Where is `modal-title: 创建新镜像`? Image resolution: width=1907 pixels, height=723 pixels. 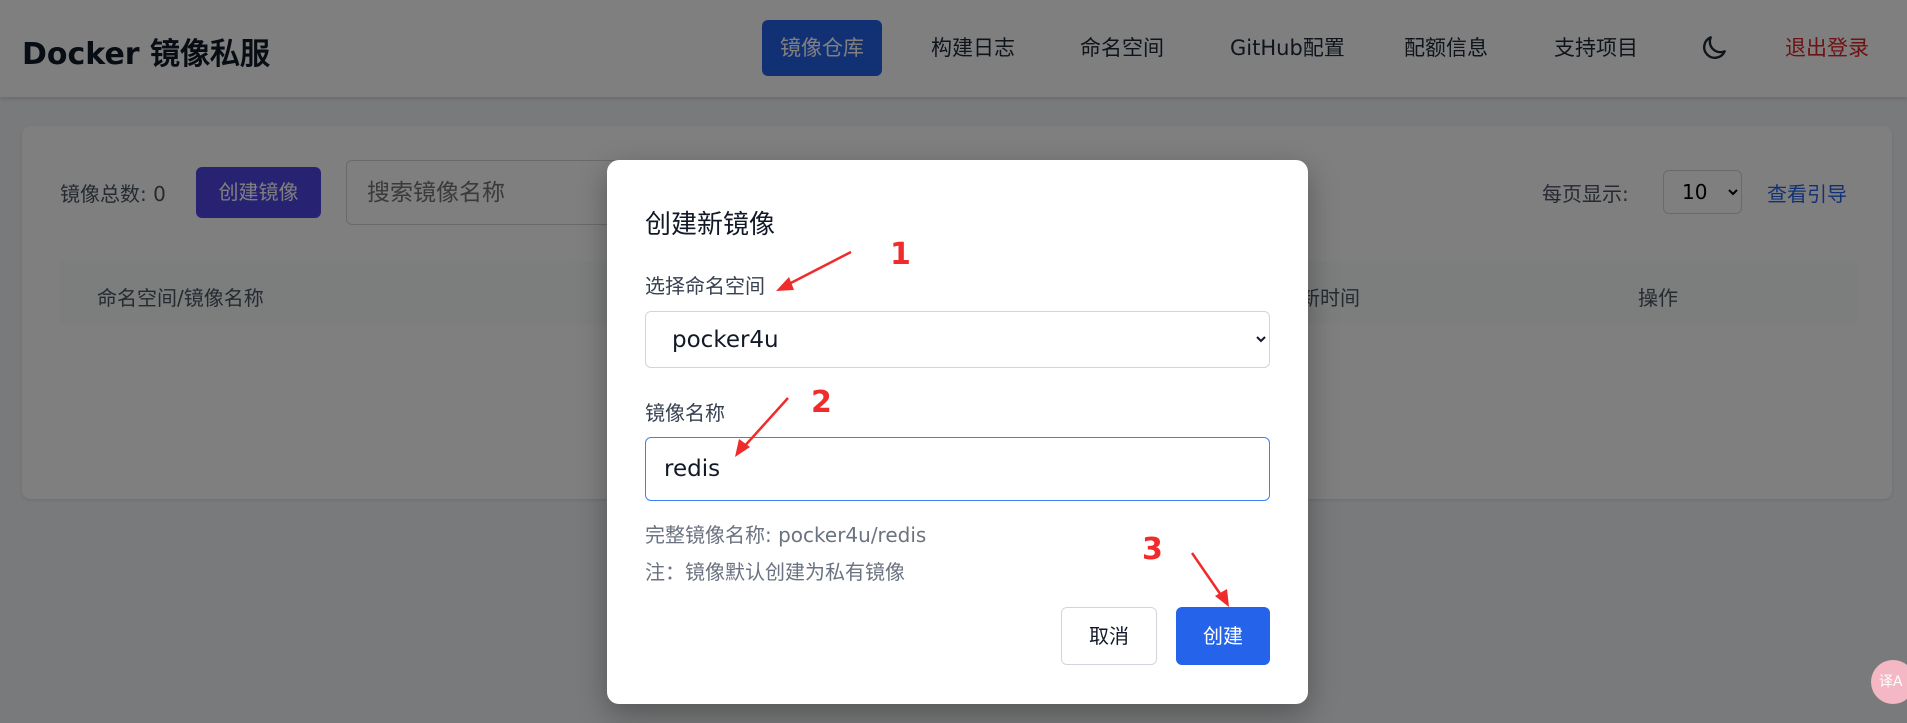 modal-title: 创建新镜像 is located at coordinates (710, 225).